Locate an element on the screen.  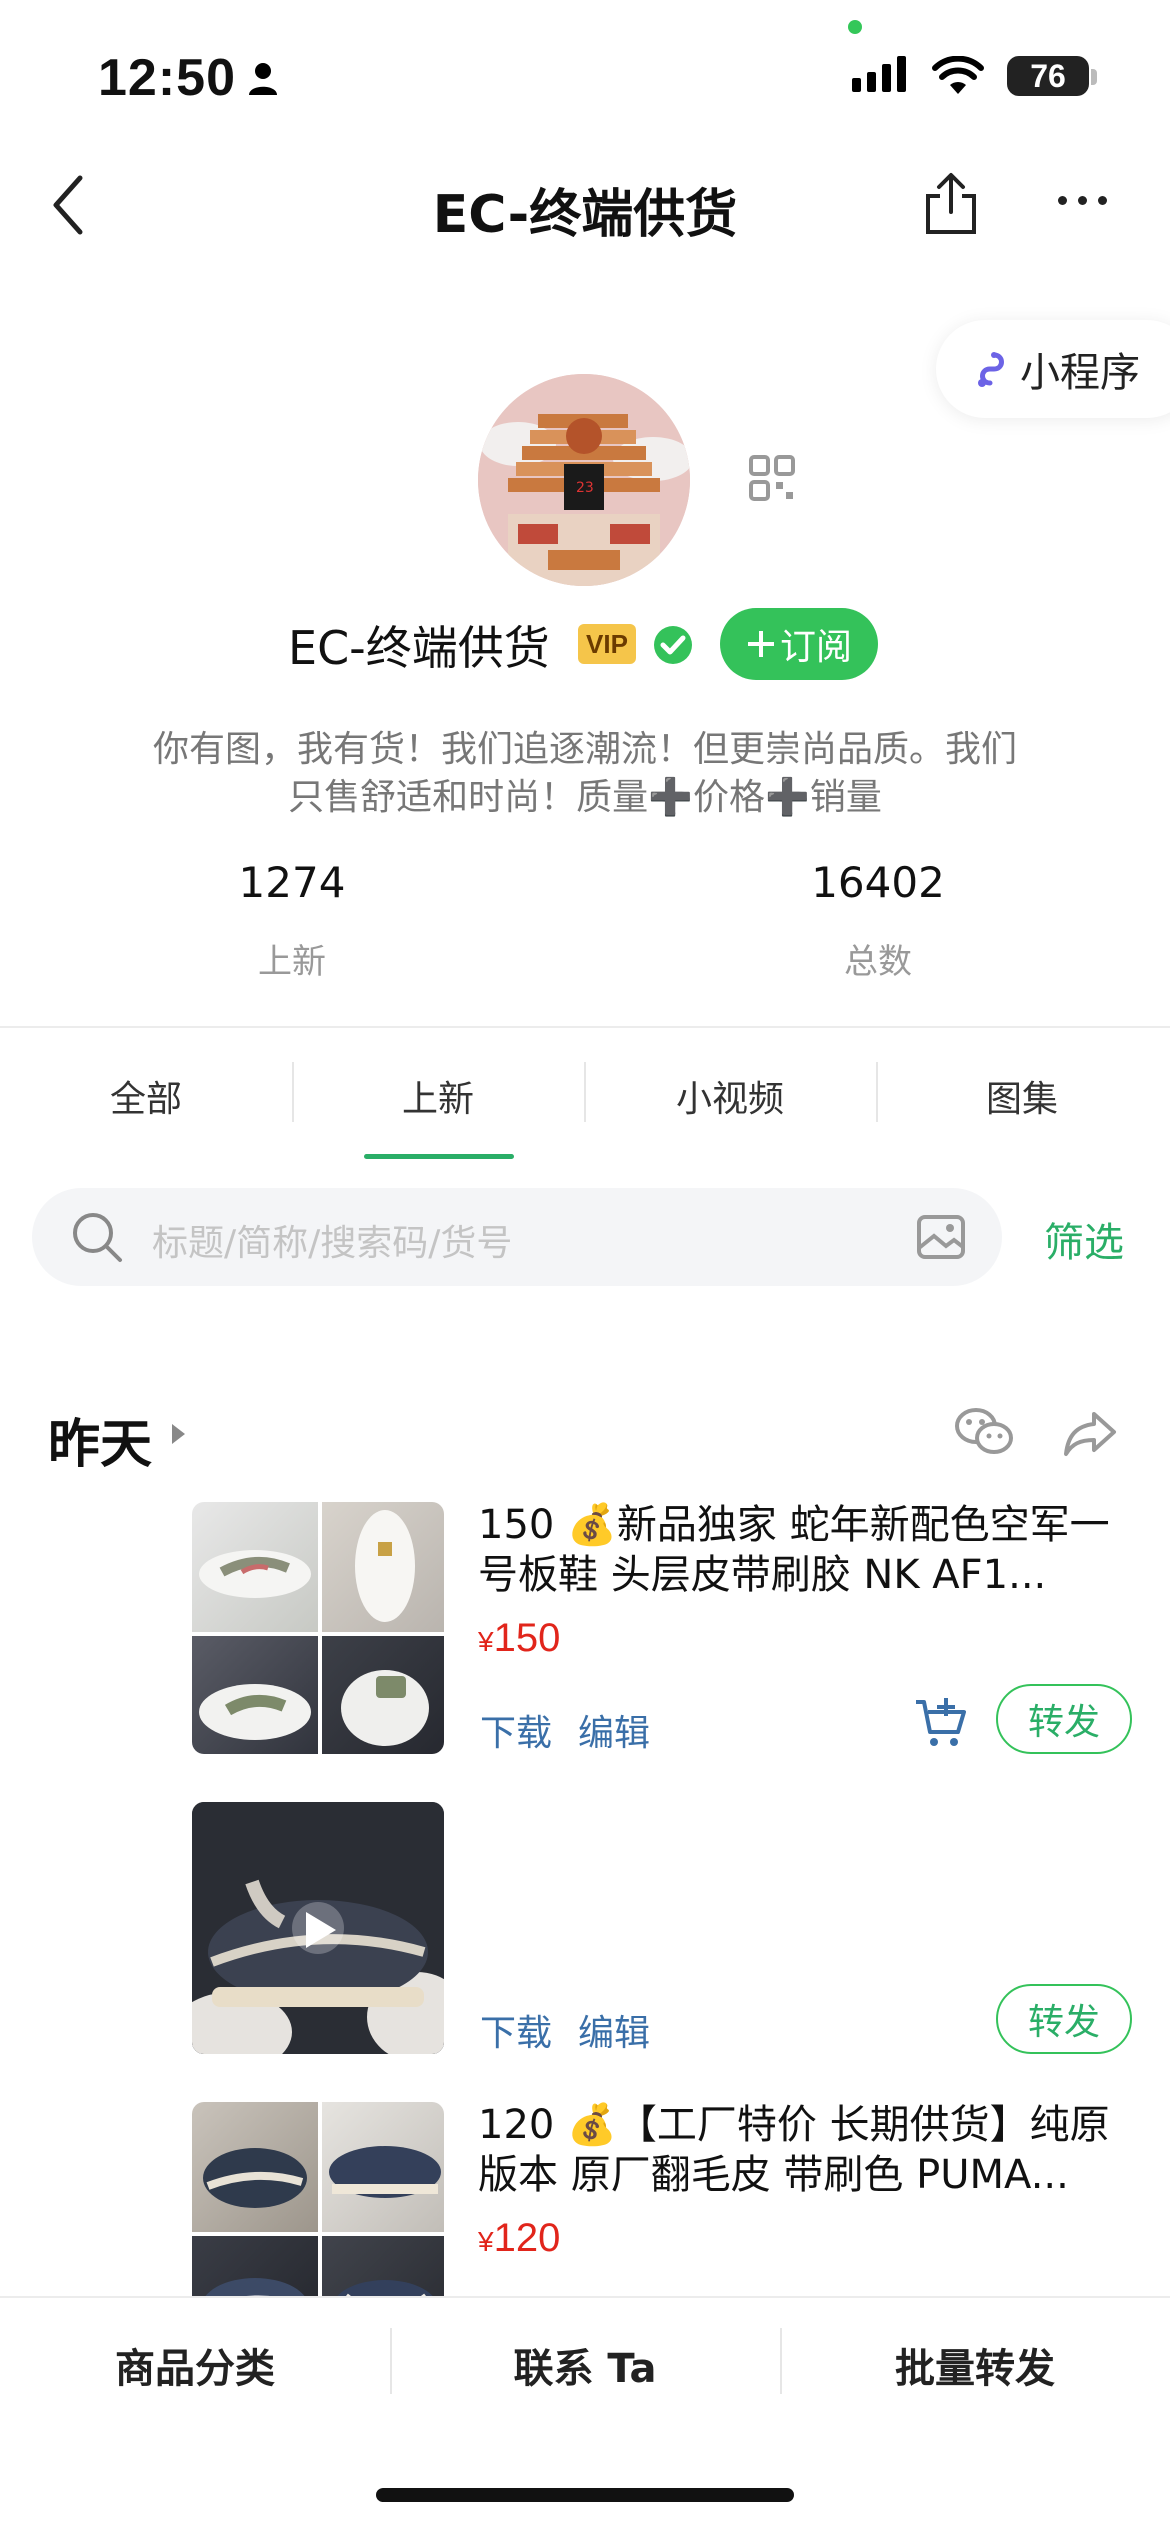
product-1-edit: 编辑 is located at coordinates (614, 1730).